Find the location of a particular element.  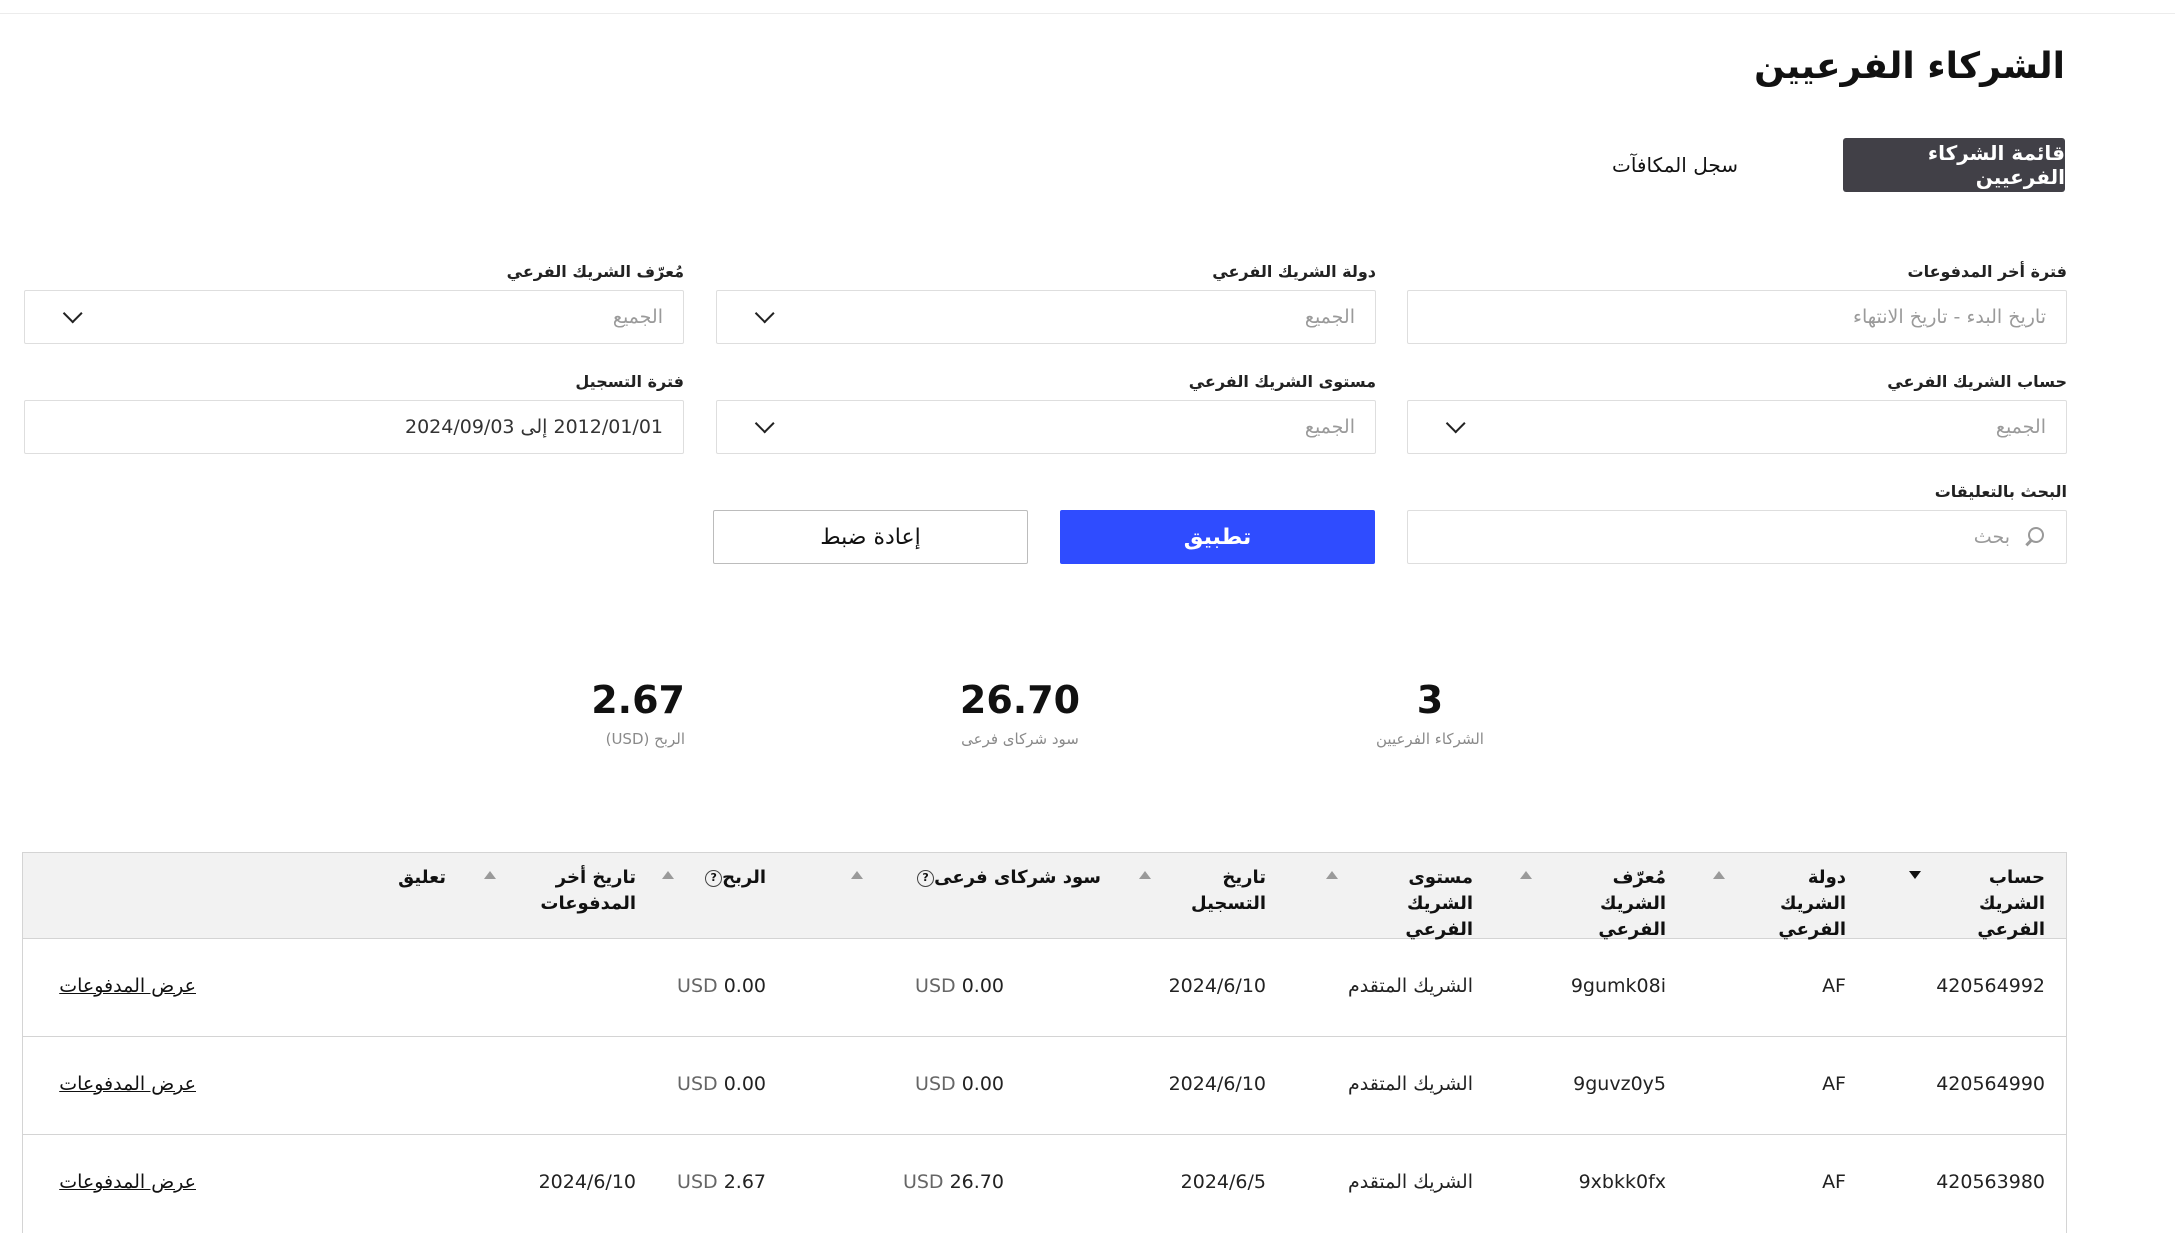

cell-sub-id: 9guvz0y5 is located at coordinates (1619, 1084).